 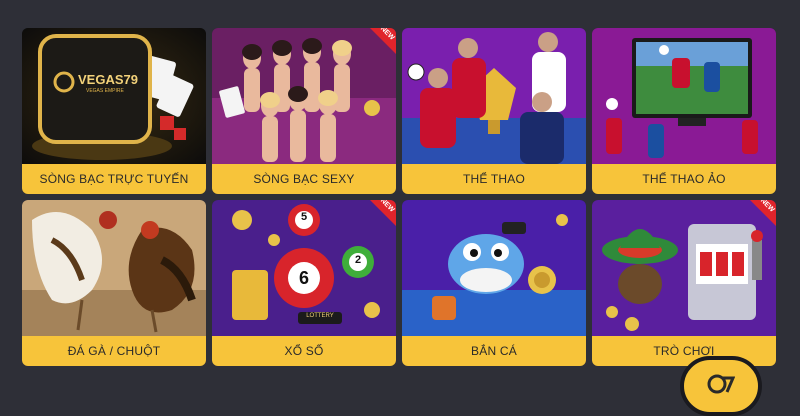 I want to click on card-da-ga-chuot: ĐÁ GÀ / CHUỘT, so click(x=114, y=283).